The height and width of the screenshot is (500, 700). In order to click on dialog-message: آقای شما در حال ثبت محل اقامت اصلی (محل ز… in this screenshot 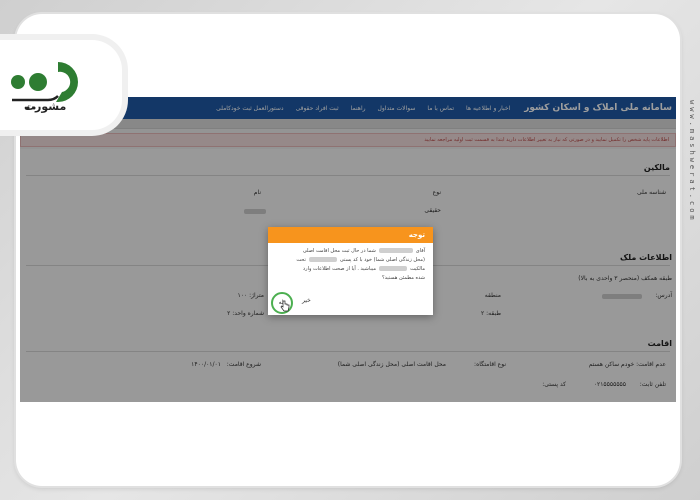, I will do `click(350, 265)`.